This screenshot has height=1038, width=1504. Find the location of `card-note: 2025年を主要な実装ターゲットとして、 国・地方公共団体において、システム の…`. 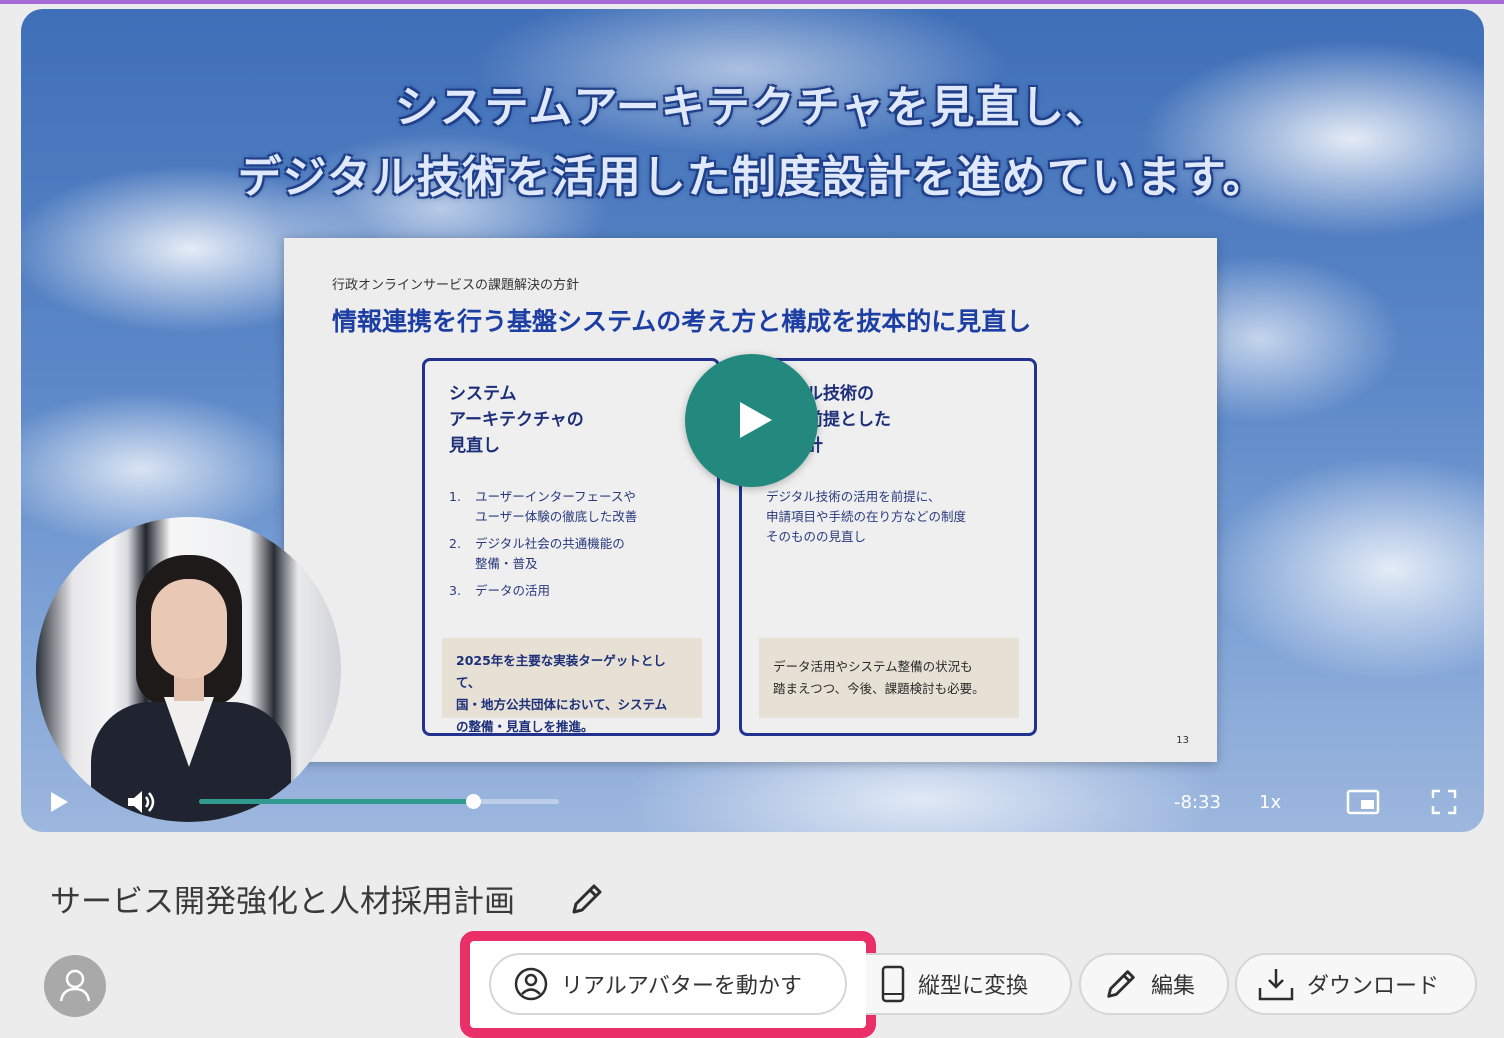

card-note: 2025年を主要な実装ターゲットとして、 国・地方公共団体において、システム の… is located at coordinates (572, 686).